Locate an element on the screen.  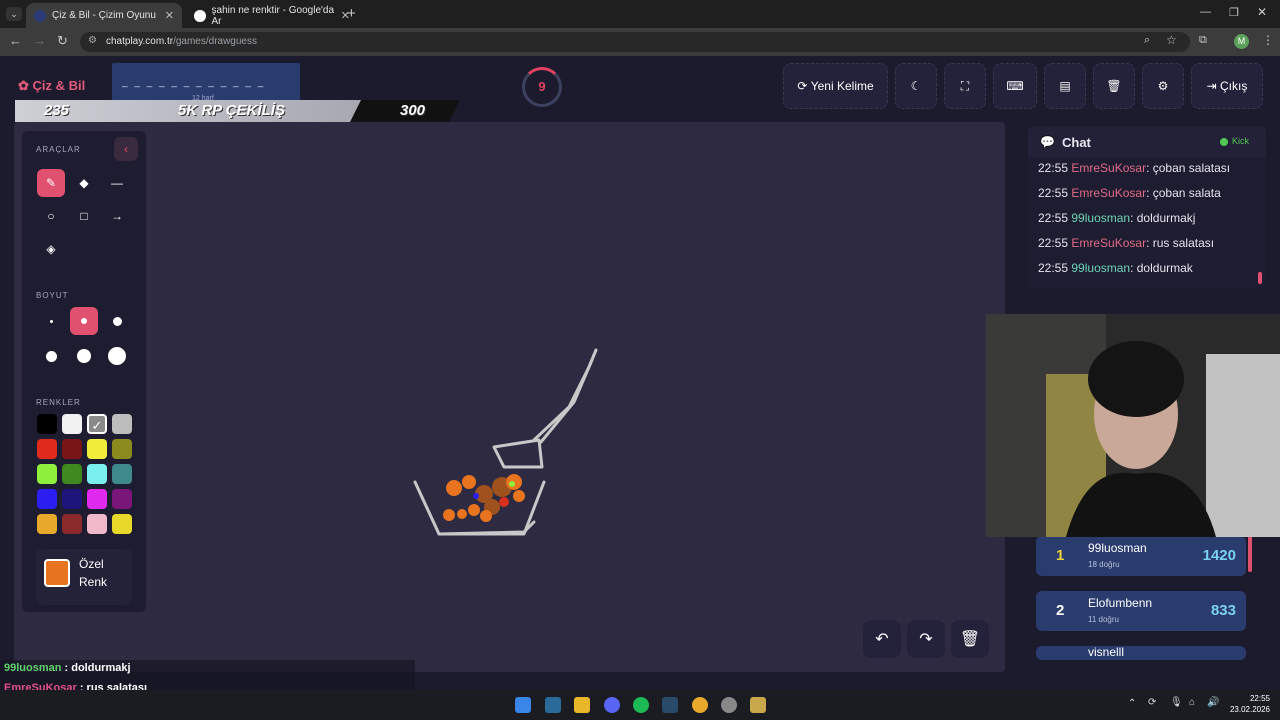
new-tab-button: + is located at coordinates (351, 13).